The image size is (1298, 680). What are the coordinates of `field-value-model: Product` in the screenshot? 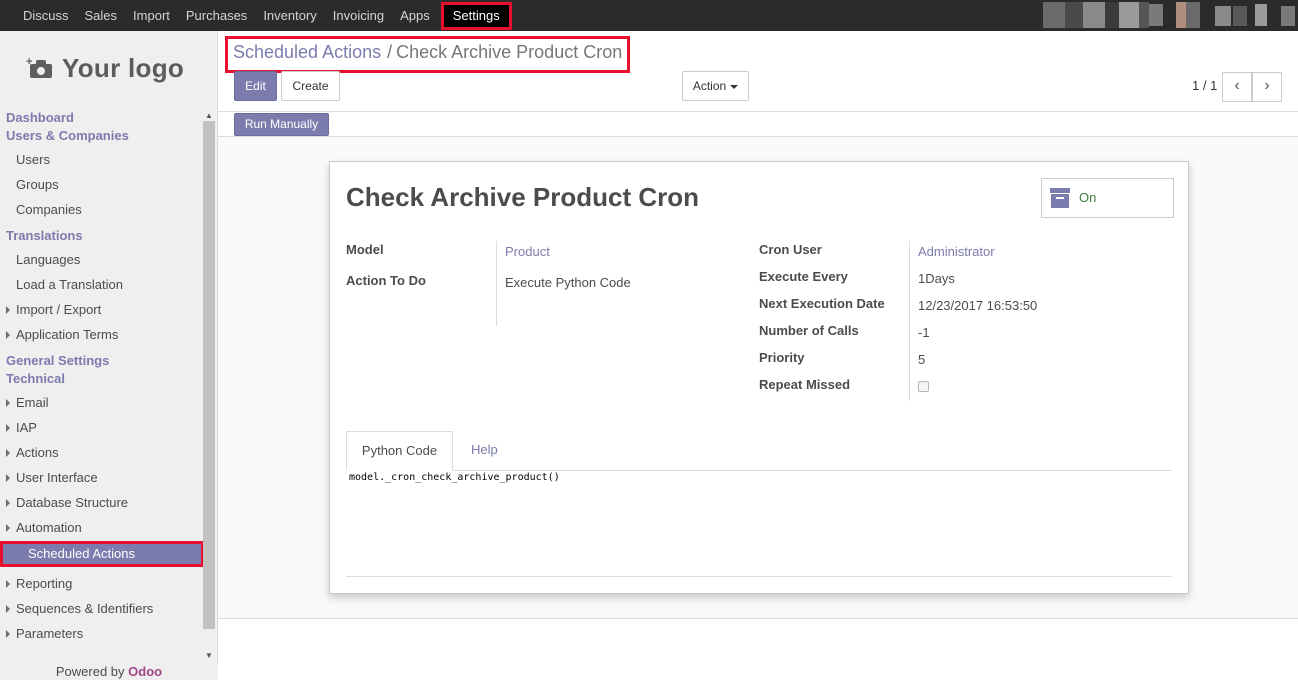 It's located at (527, 251).